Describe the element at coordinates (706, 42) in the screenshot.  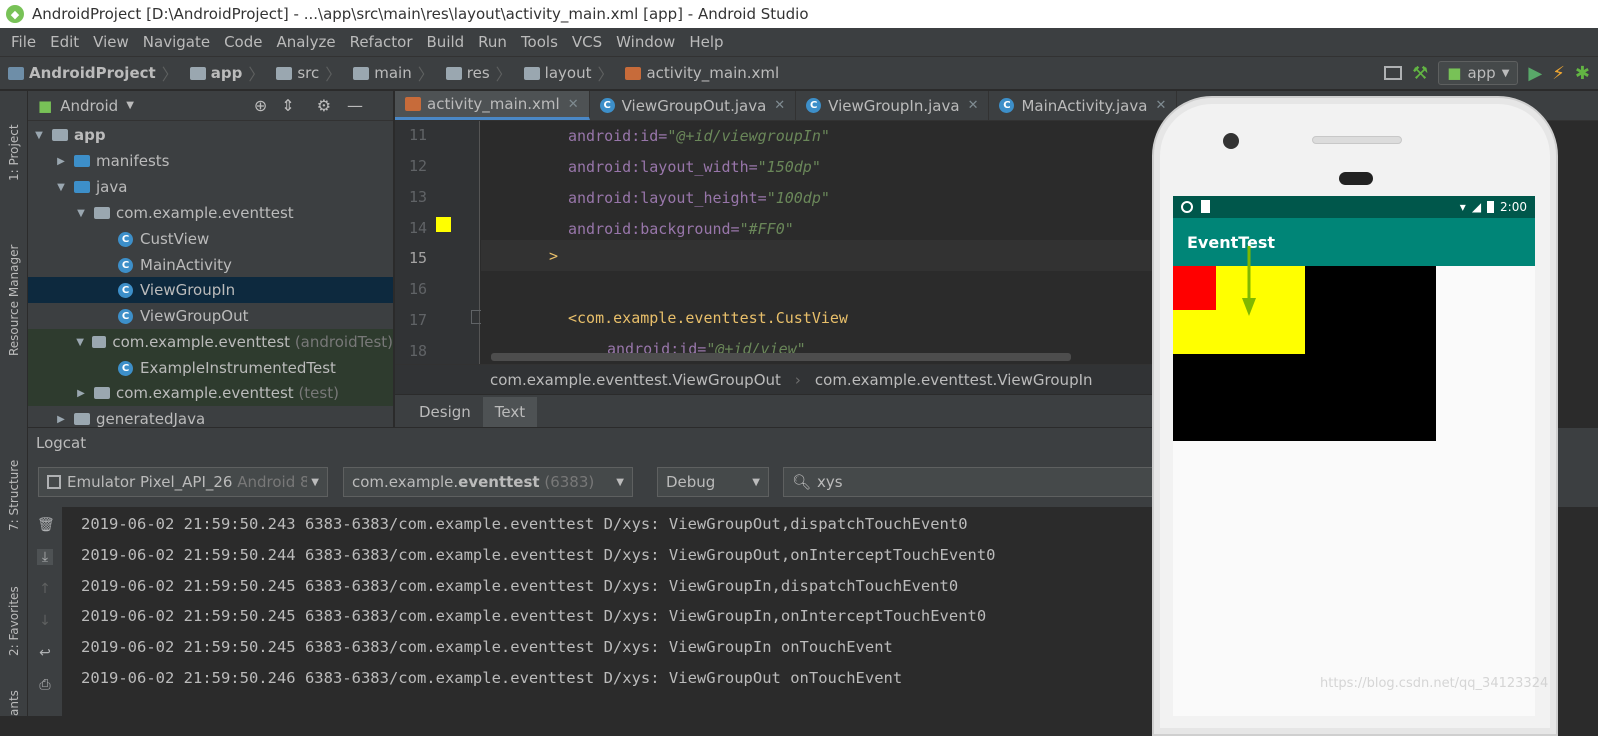
I see `menu-help: Help` at that location.